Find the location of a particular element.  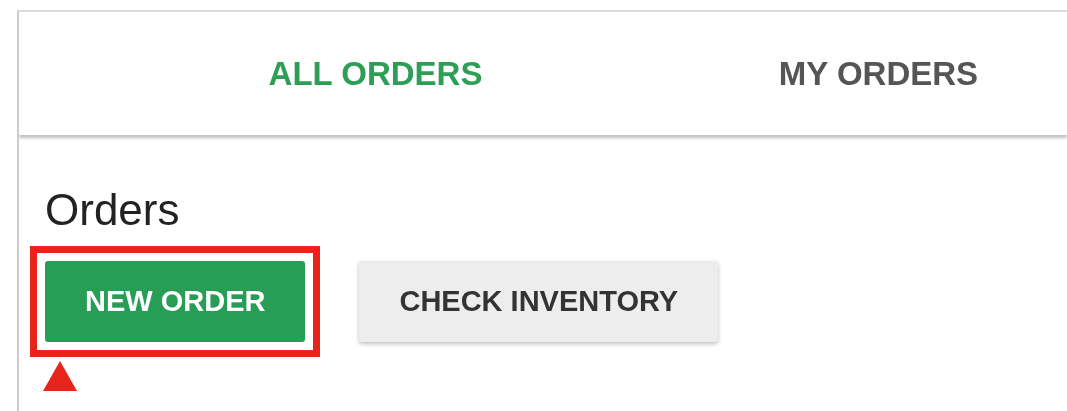

page-heading: Orders is located at coordinates (112, 210).